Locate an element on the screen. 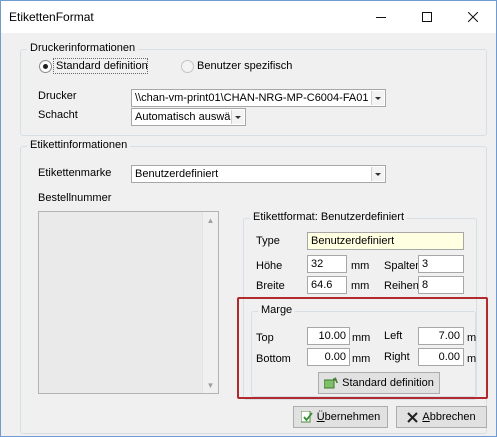 The height and width of the screenshot is (437, 497). apply-icon is located at coordinates (306, 417).